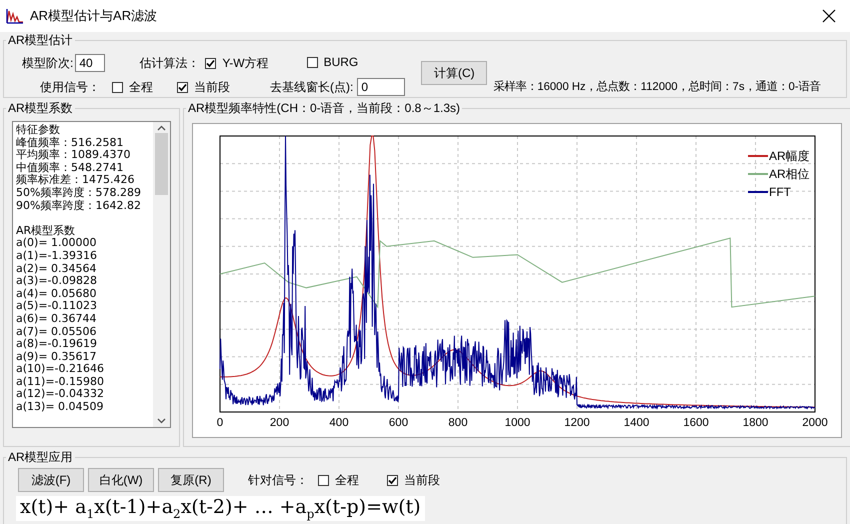 The width and height of the screenshot is (850, 524). What do you see at coordinates (169, 63) in the screenshot?
I see `field-label: 估计算法：` at bounding box center [169, 63].